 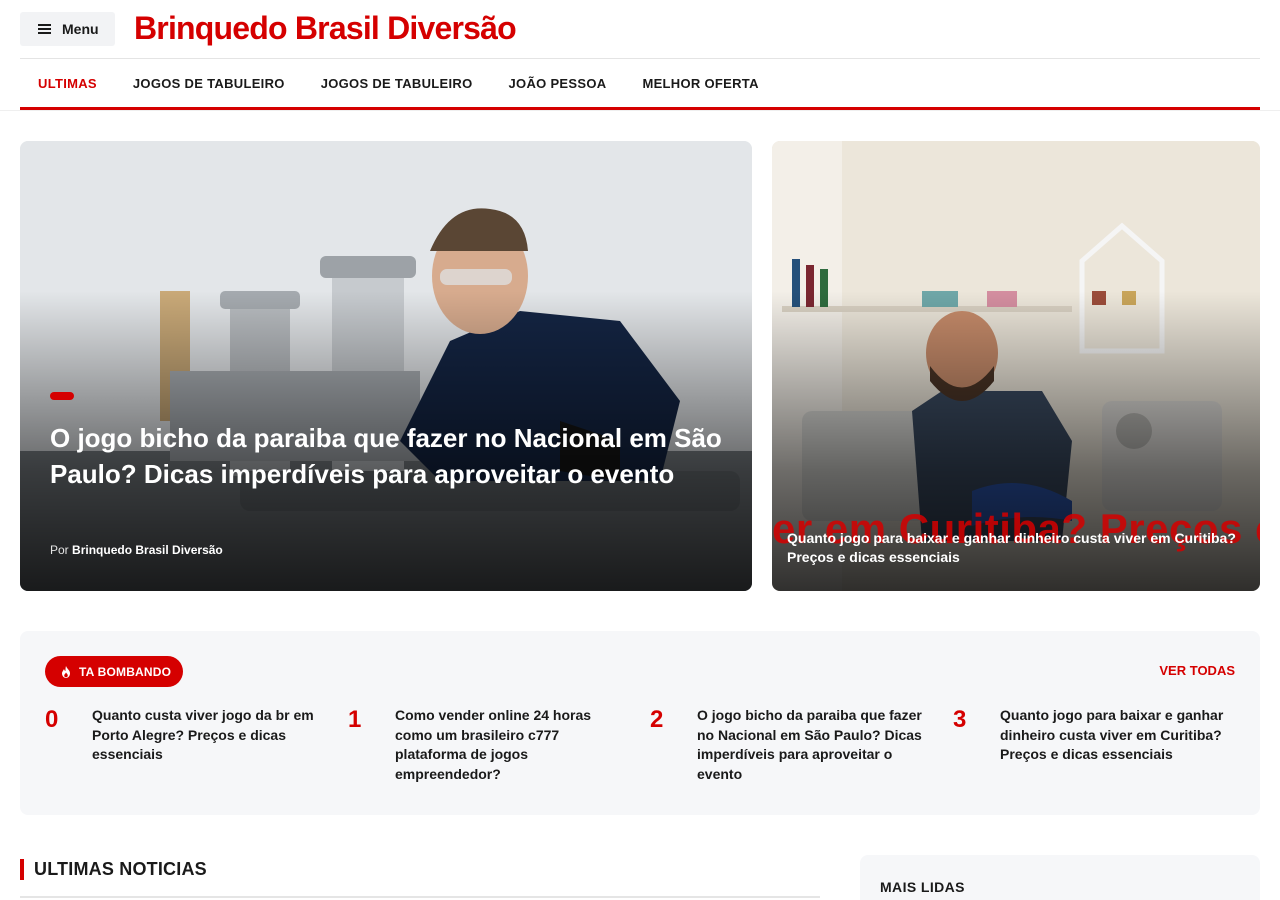 I want to click on nav-item-joao-pessoa: JOÃO PESSOA, so click(x=558, y=83).